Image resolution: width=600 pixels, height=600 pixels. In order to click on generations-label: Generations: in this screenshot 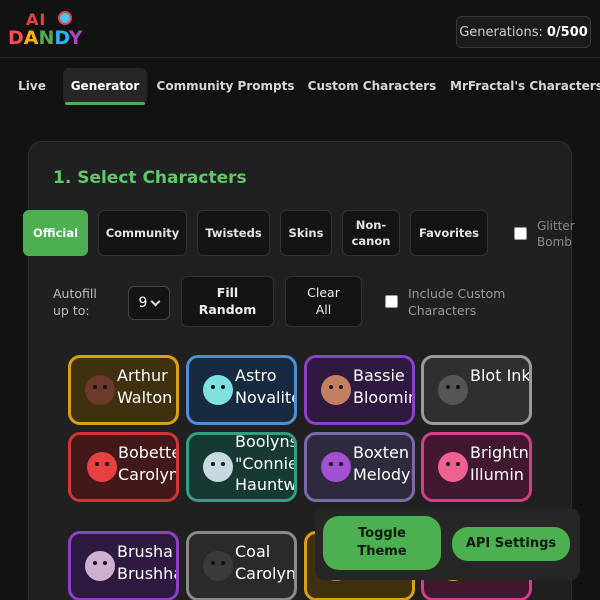, I will do `click(501, 32)`.